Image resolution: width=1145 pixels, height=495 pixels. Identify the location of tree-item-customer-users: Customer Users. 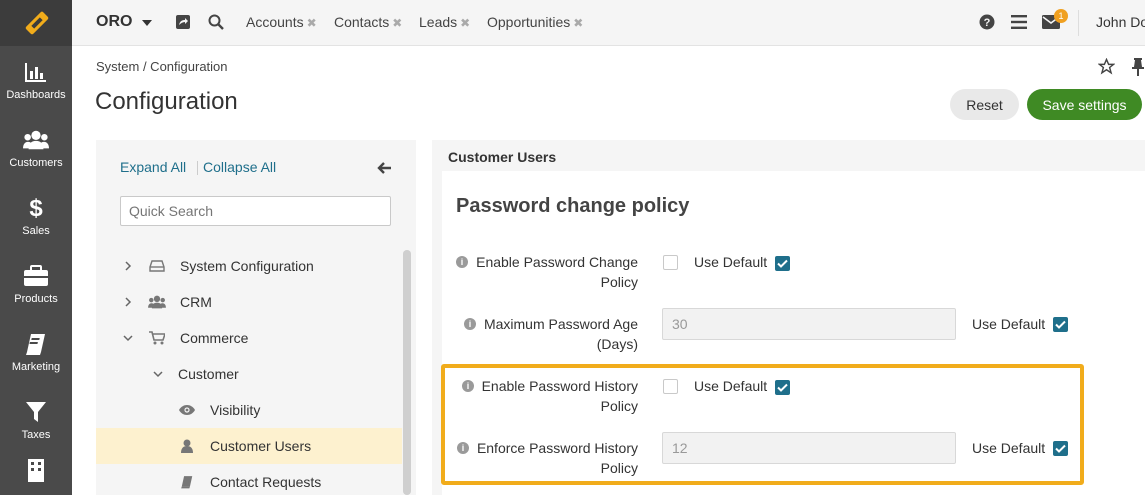
(249, 446).